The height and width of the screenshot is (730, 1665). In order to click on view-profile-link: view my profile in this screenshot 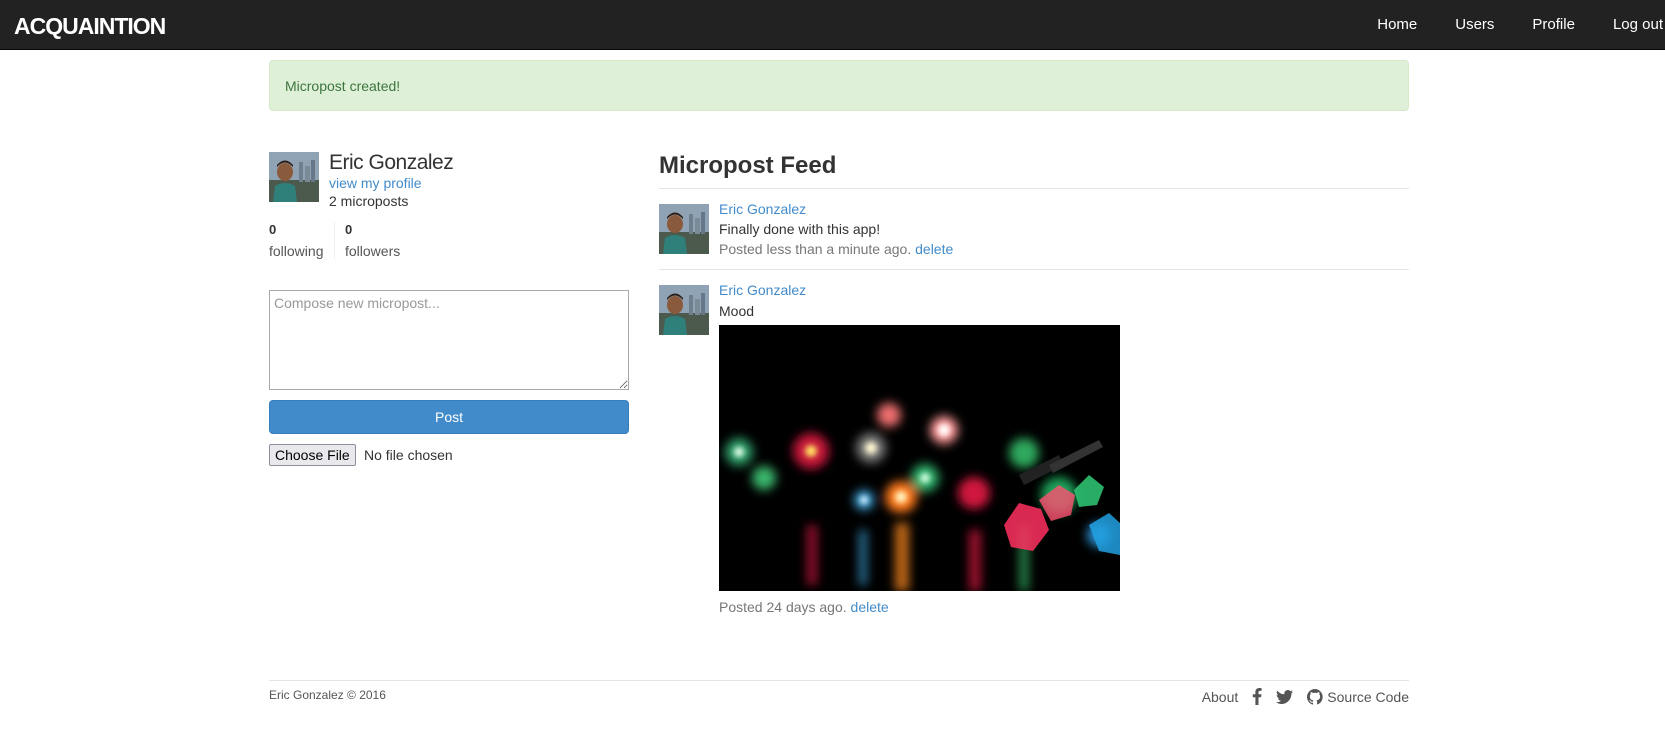, I will do `click(375, 183)`.